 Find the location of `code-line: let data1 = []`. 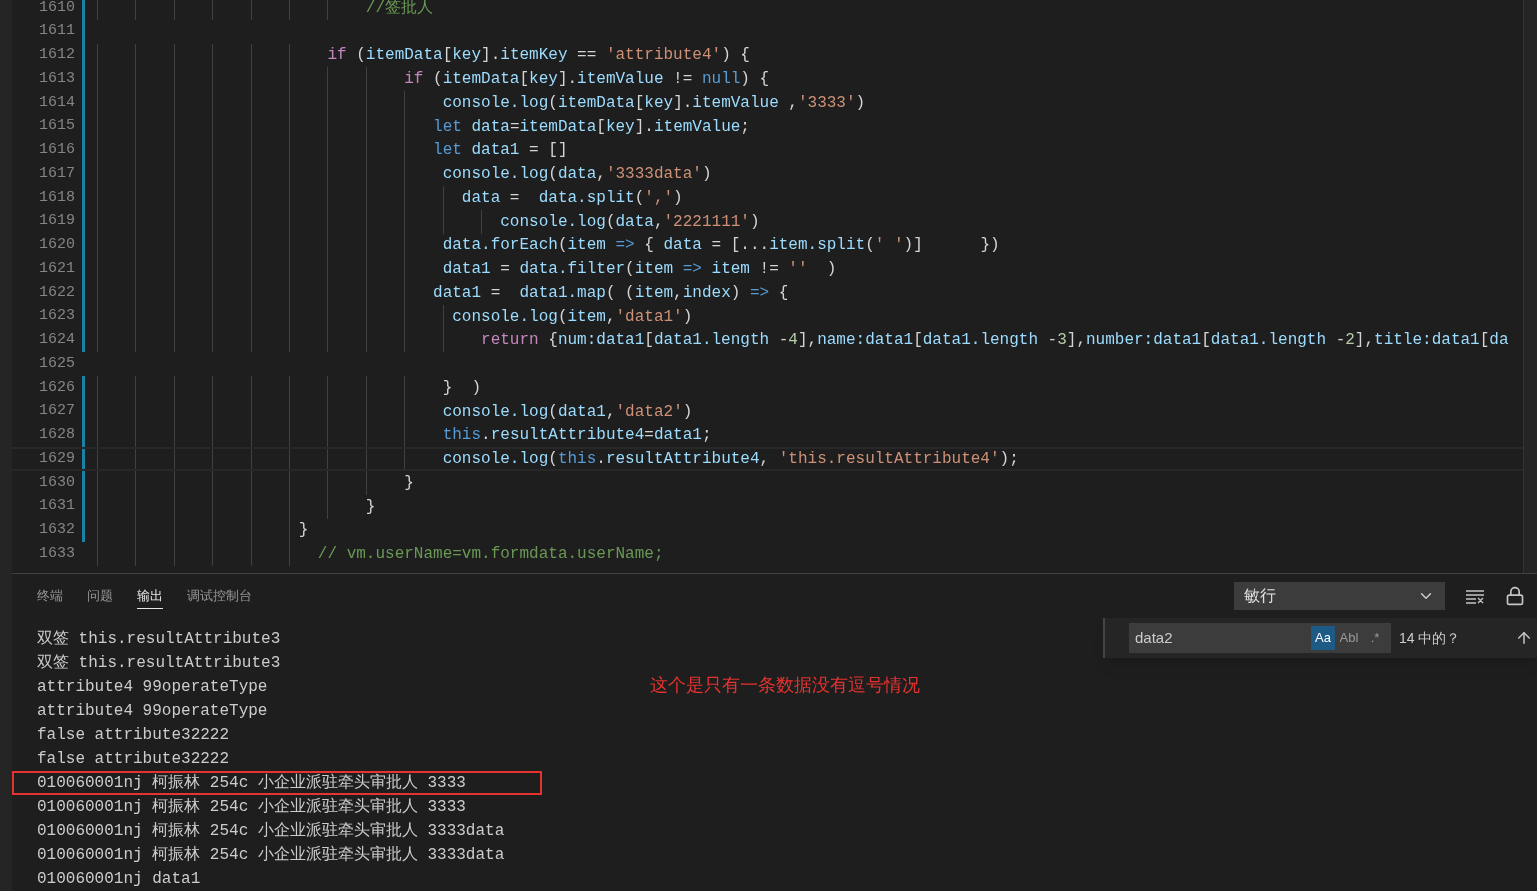

code-line: let data1 = [] is located at coordinates (500, 151).